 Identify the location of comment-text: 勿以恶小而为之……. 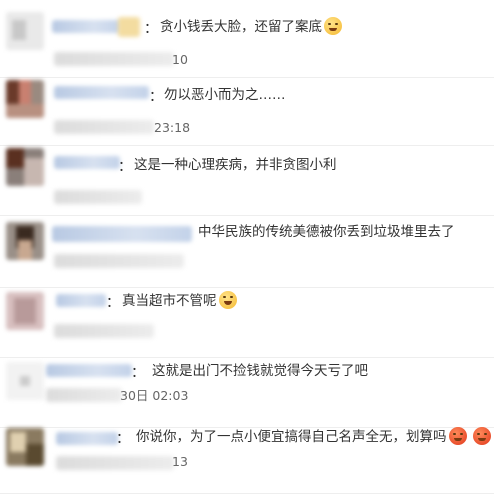
(225, 95).